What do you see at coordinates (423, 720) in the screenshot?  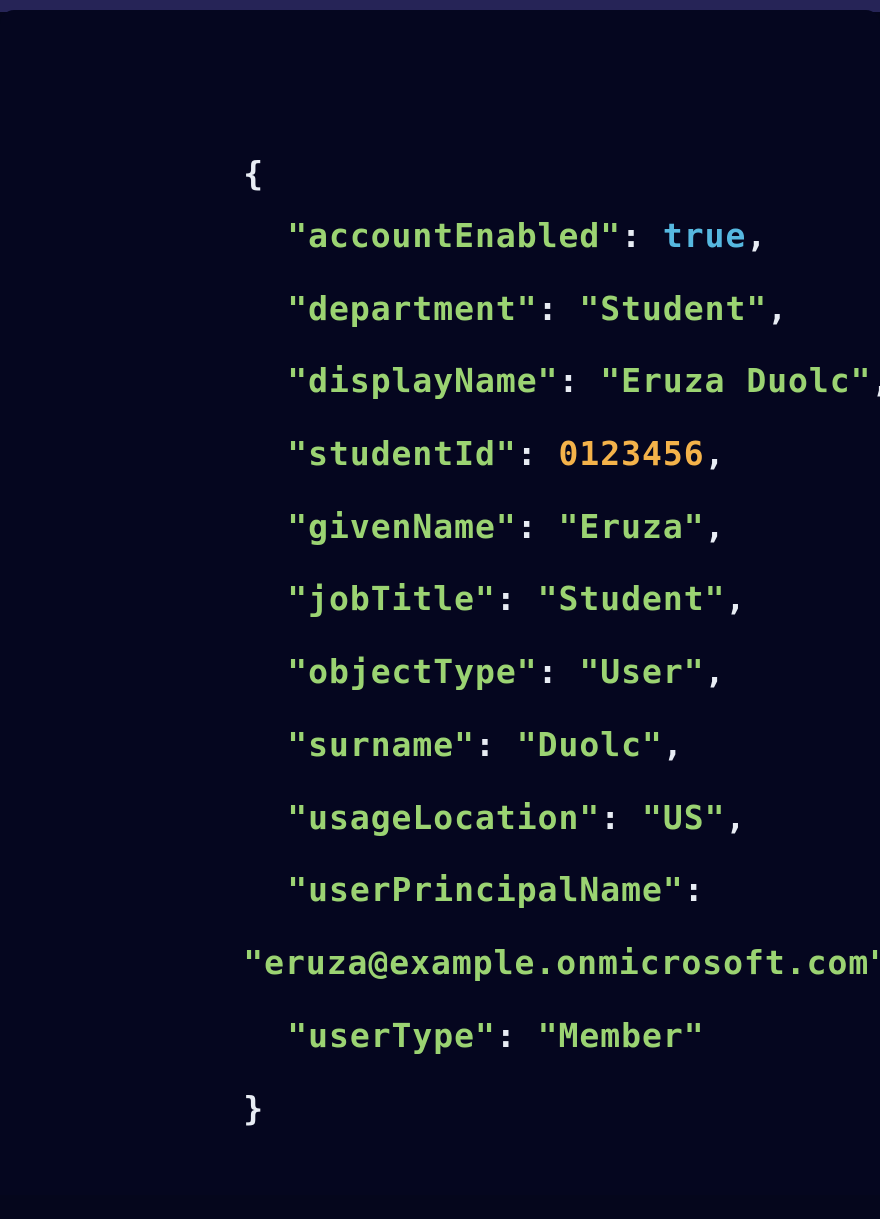 I see `code-line-surname: "surname": "Duolc",` at bounding box center [423, 720].